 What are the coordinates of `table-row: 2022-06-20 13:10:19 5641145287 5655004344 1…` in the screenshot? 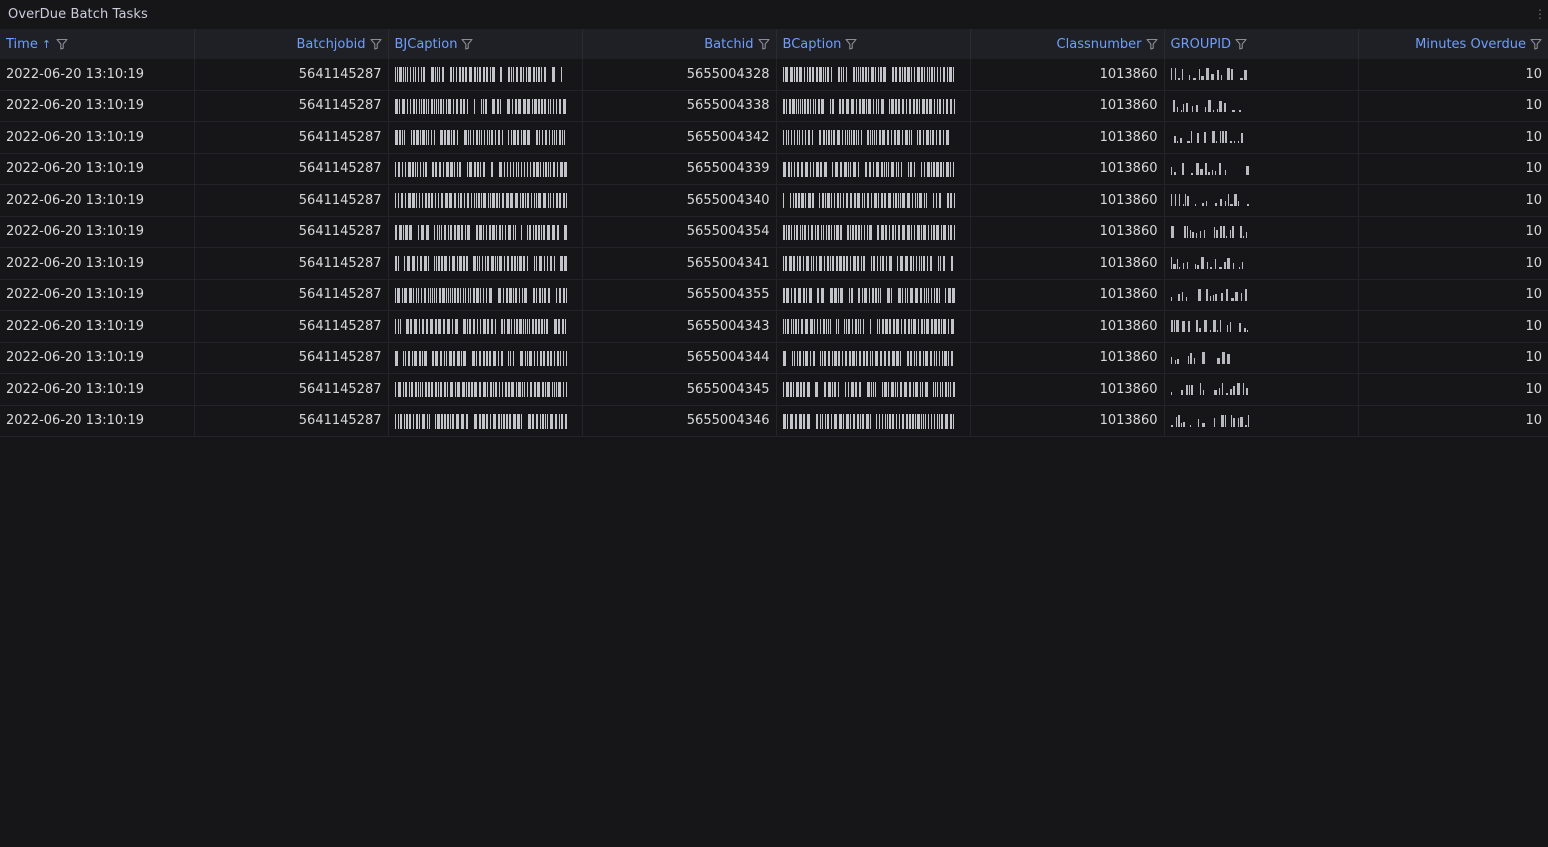 It's located at (774, 358).